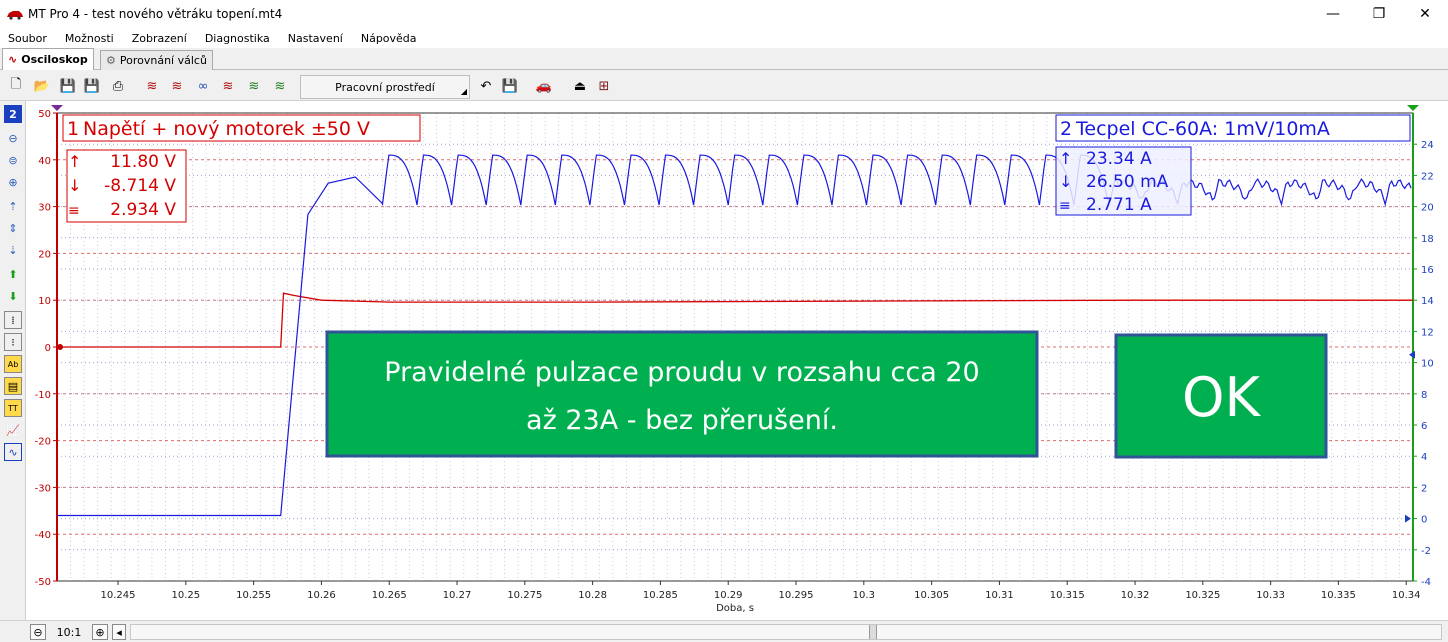  Describe the element at coordinates (1425, 14) in the screenshot. I see `close-button: ✕` at that location.